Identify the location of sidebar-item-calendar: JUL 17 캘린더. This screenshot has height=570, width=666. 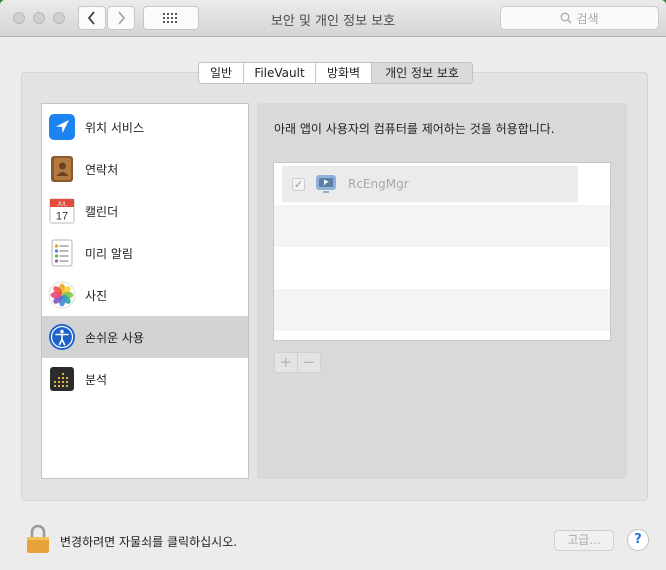
(145, 211).